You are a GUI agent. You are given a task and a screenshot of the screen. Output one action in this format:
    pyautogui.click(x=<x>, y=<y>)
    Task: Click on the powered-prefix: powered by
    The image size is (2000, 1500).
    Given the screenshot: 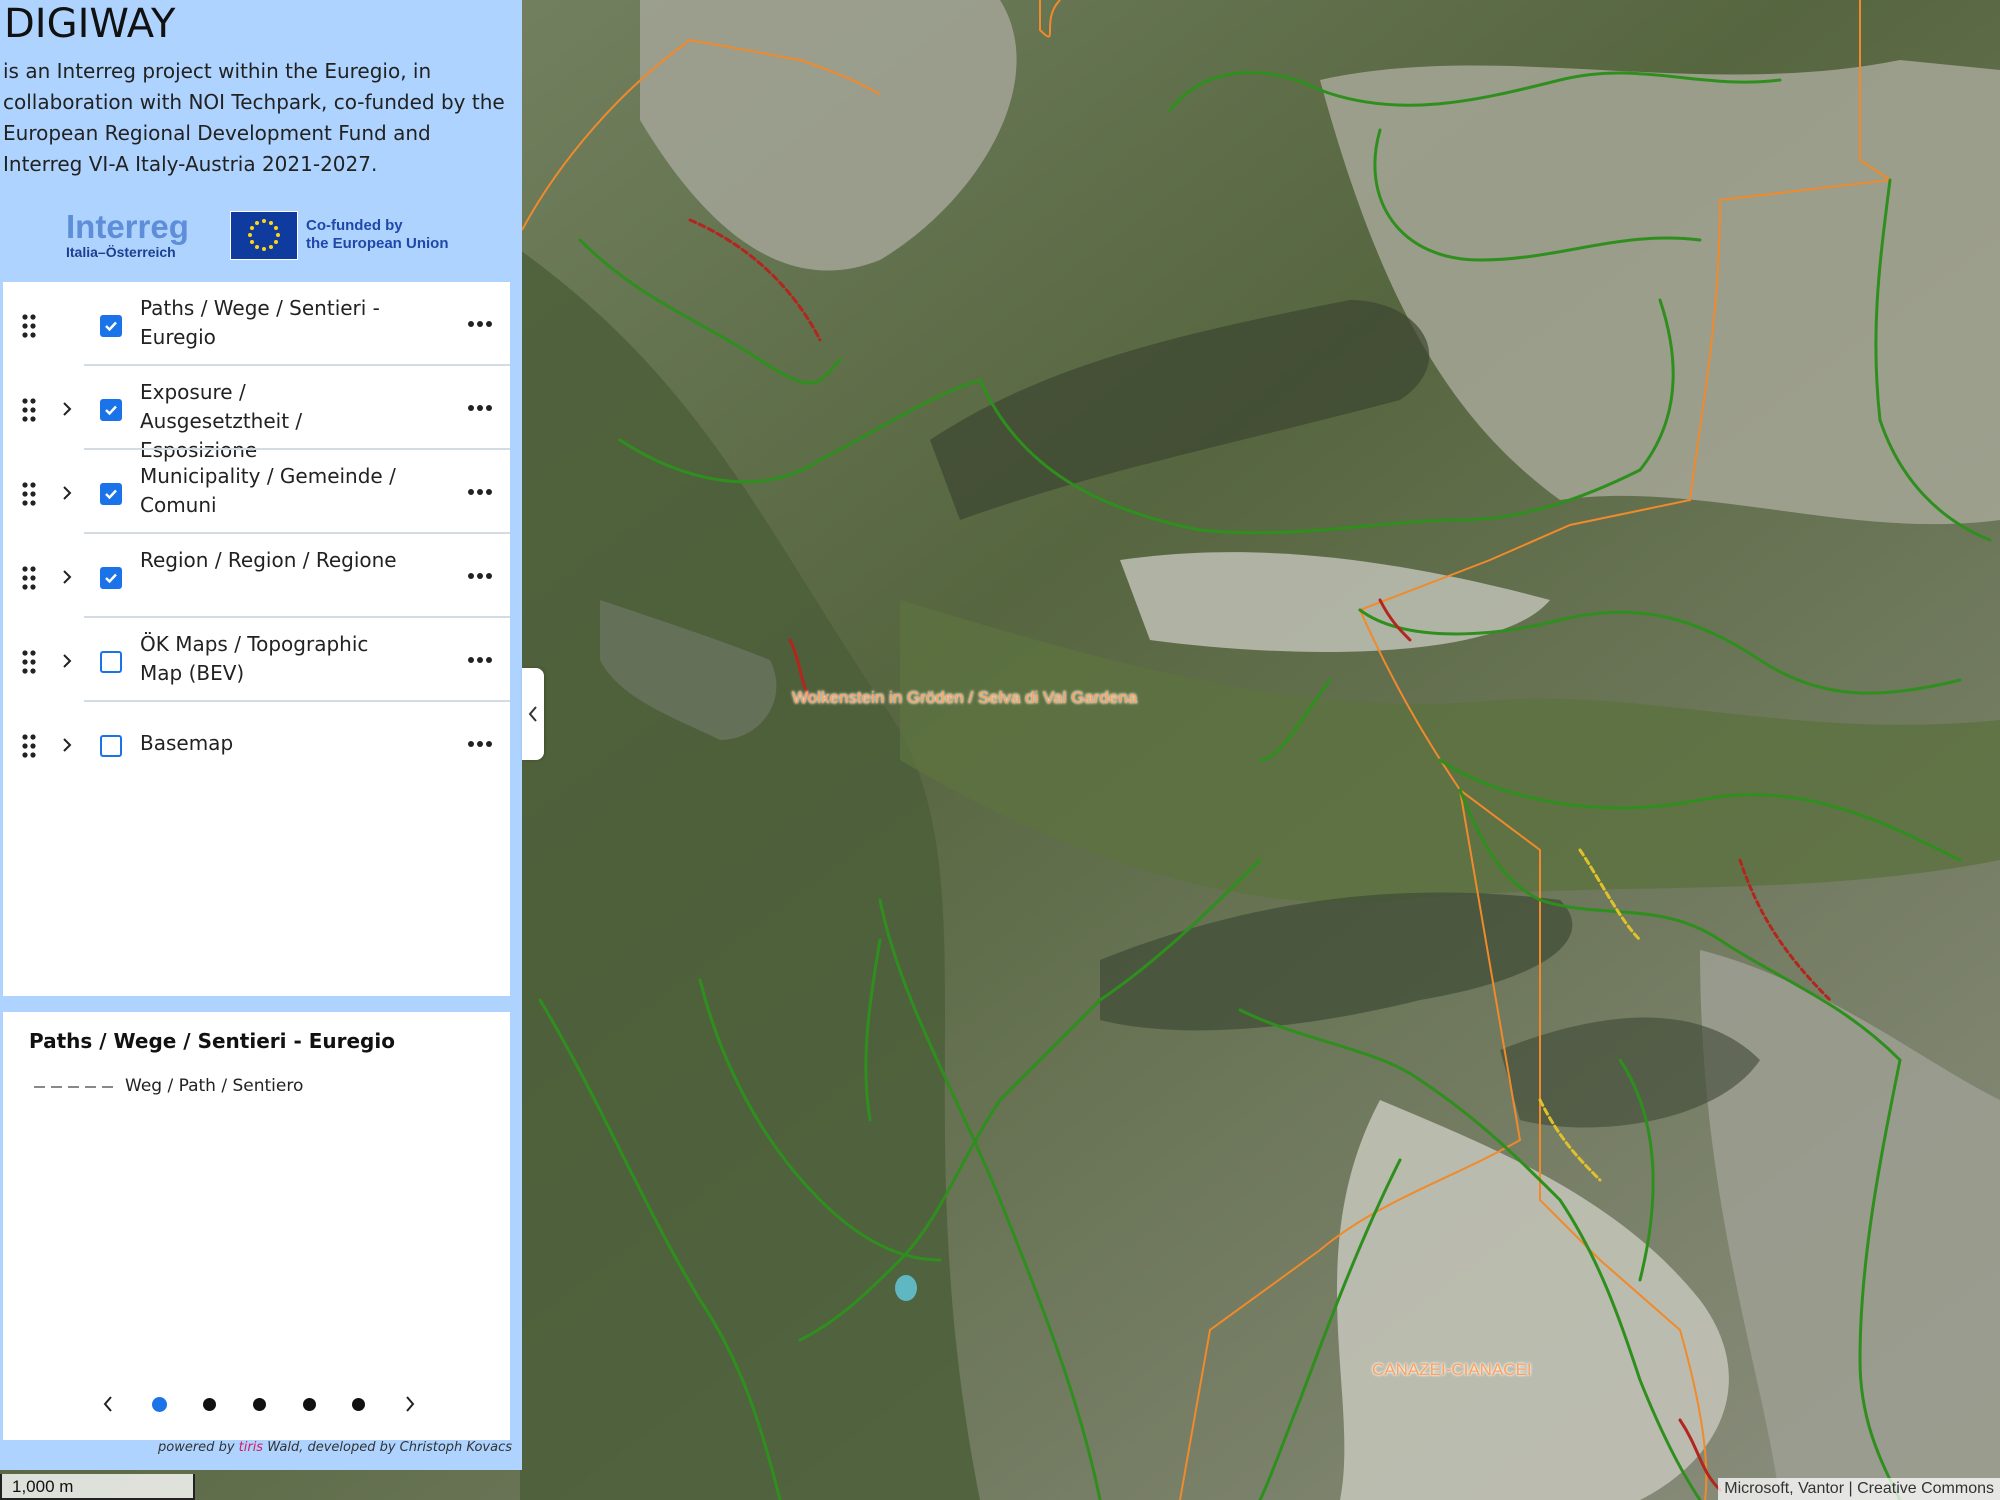 What is the action you would take?
    pyautogui.click(x=198, y=1447)
    